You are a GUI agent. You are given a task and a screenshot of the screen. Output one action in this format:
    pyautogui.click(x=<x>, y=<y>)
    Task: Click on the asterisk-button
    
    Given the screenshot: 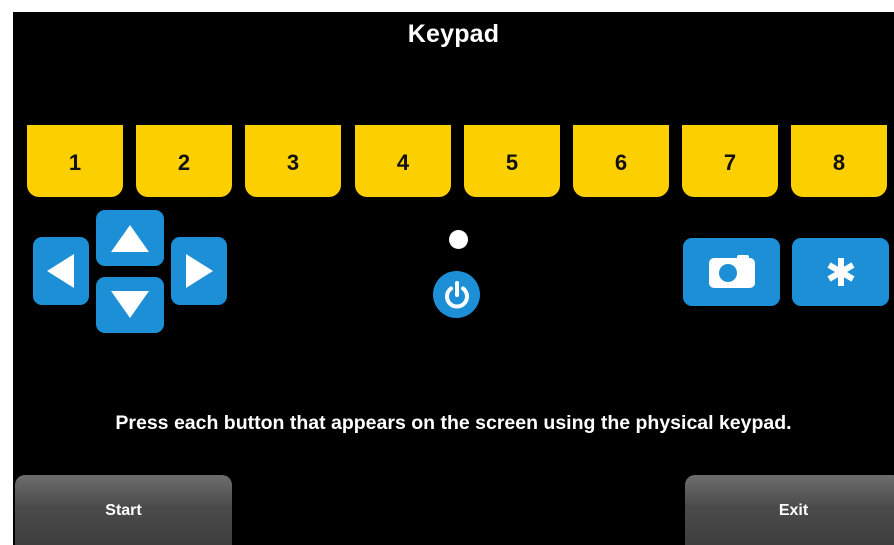 What is the action you would take?
    pyautogui.click(x=840, y=272)
    